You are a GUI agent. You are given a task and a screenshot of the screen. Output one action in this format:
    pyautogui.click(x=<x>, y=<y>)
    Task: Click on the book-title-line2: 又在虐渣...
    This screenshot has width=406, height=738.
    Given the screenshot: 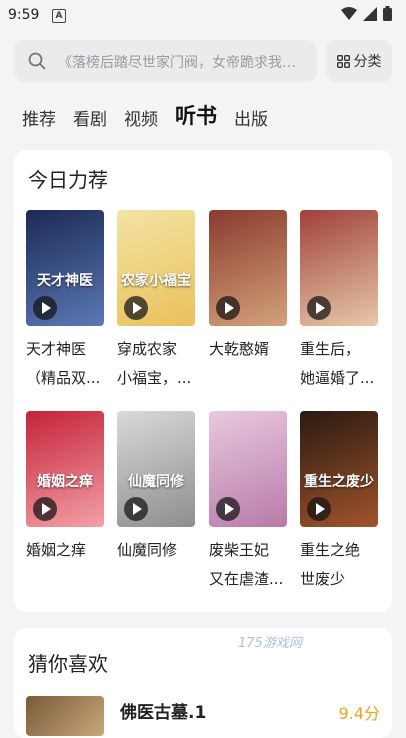 What is the action you would take?
    pyautogui.click(x=246, y=579)
    